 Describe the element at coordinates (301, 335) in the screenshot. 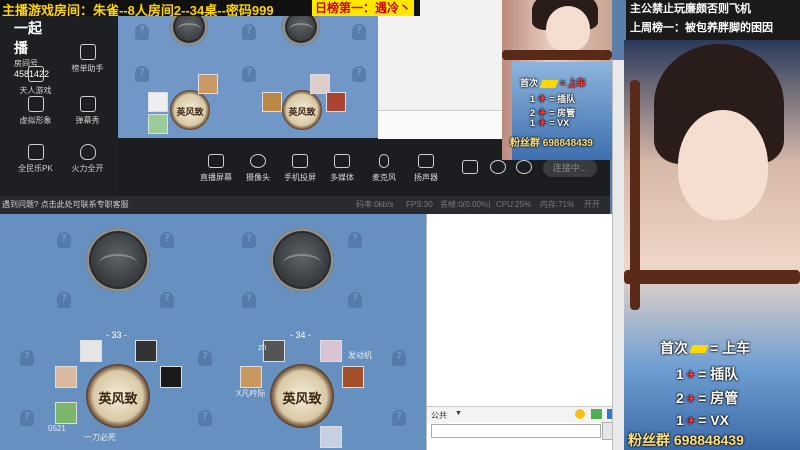

I see `table-number-34: - 34 -` at that location.